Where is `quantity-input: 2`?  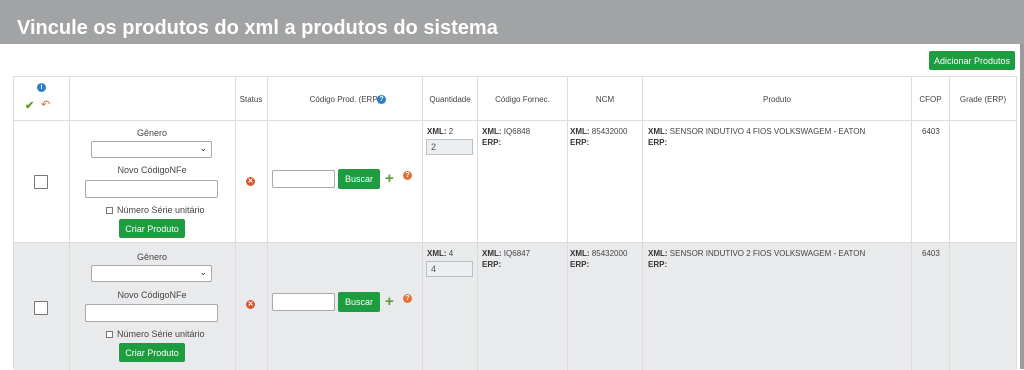 quantity-input: 2 is located at coordinates (449, 147).